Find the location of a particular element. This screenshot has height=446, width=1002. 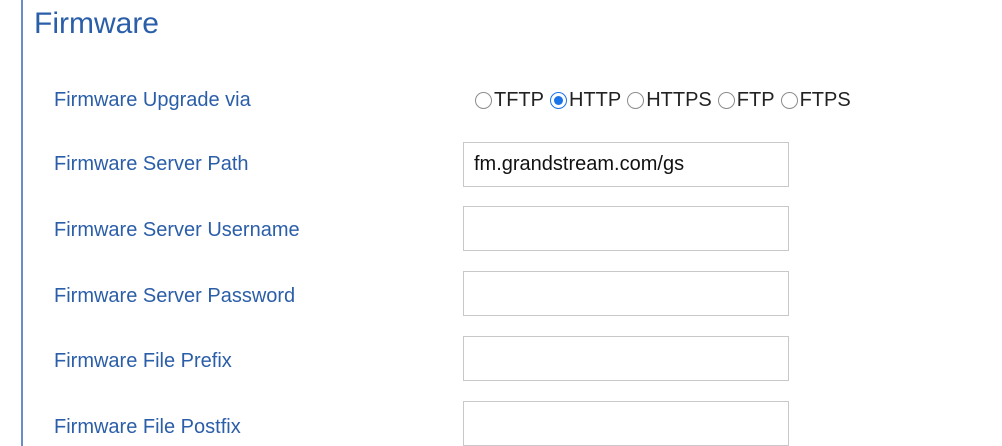

radio-tftp: TFTP is located at coordinates (509, 100).